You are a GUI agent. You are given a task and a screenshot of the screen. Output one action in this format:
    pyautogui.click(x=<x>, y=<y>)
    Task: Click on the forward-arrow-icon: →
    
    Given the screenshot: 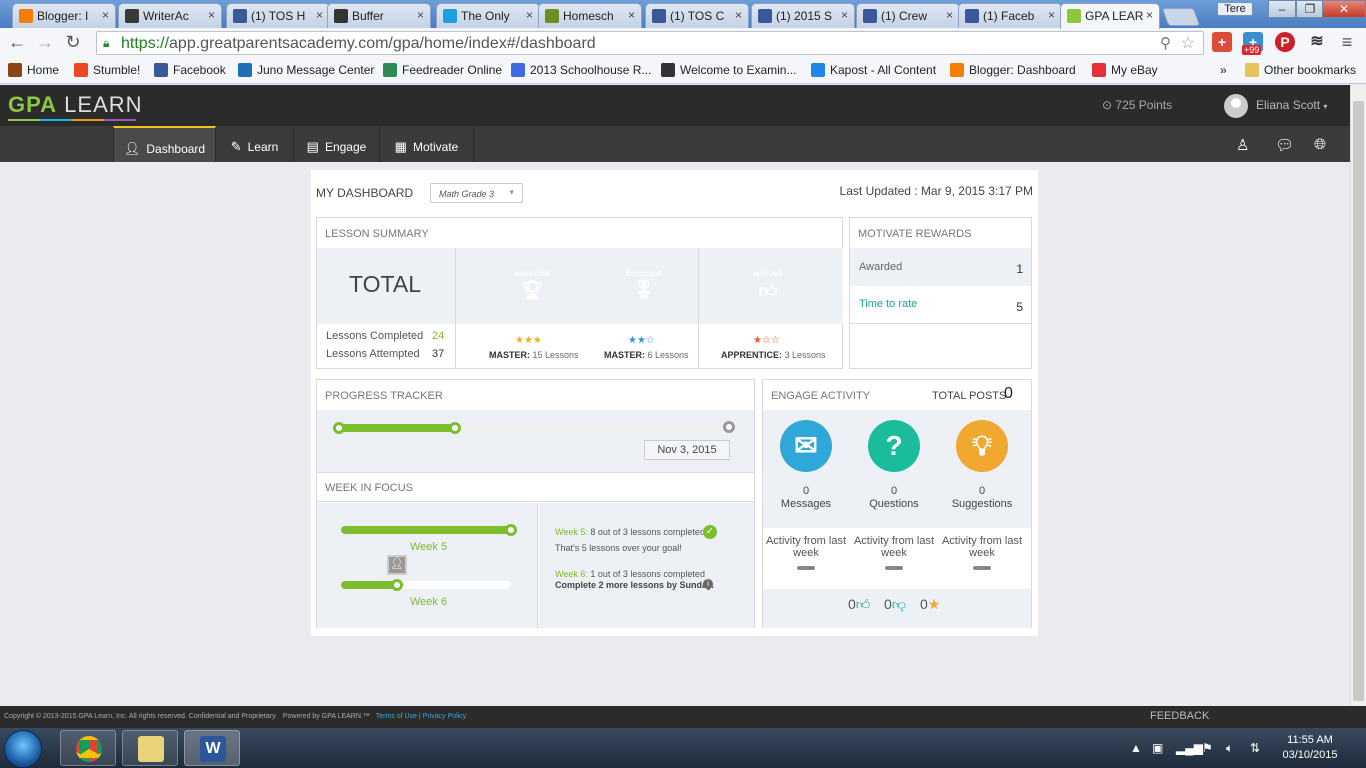 What is the action you would take?
    pyautogui.click(x=45, y=42)
    